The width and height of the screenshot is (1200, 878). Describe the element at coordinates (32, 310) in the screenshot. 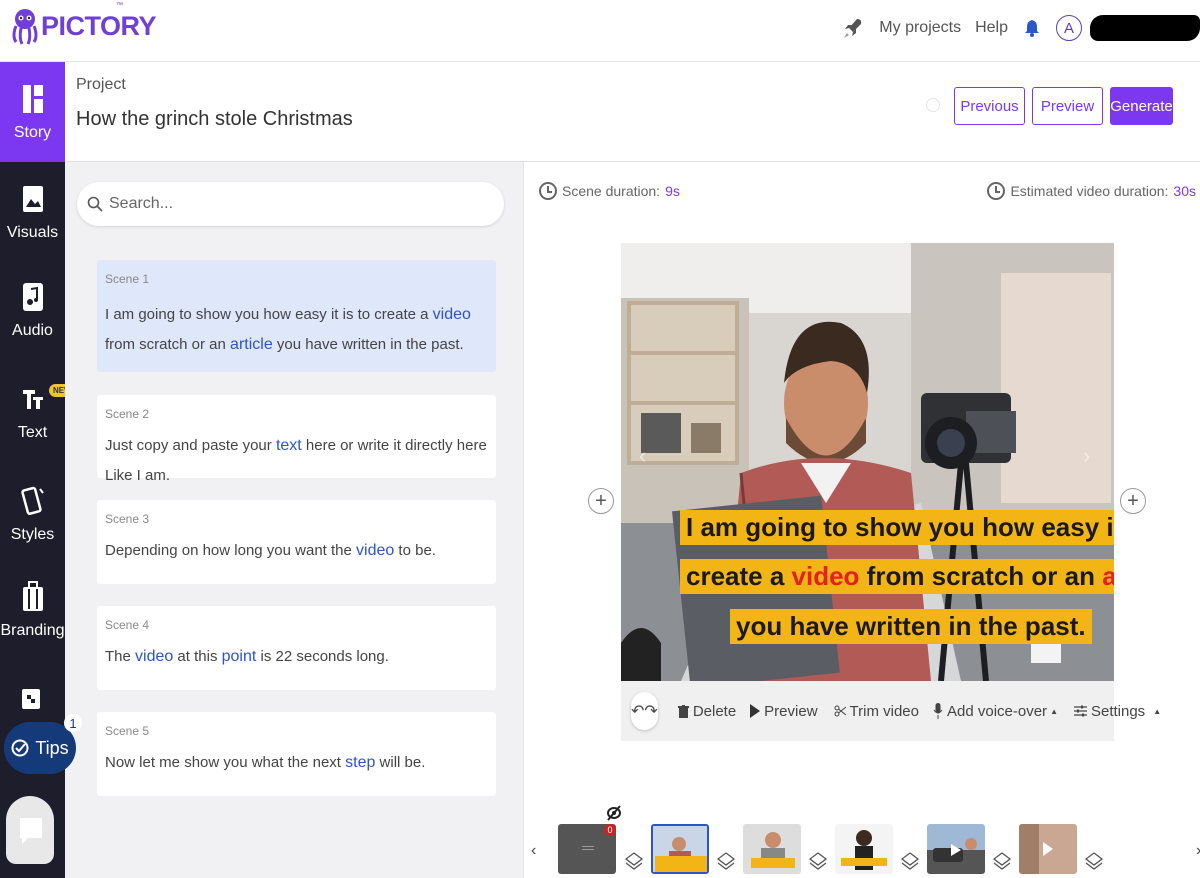

I see `sidebar-item-audio: Audio` at that location.